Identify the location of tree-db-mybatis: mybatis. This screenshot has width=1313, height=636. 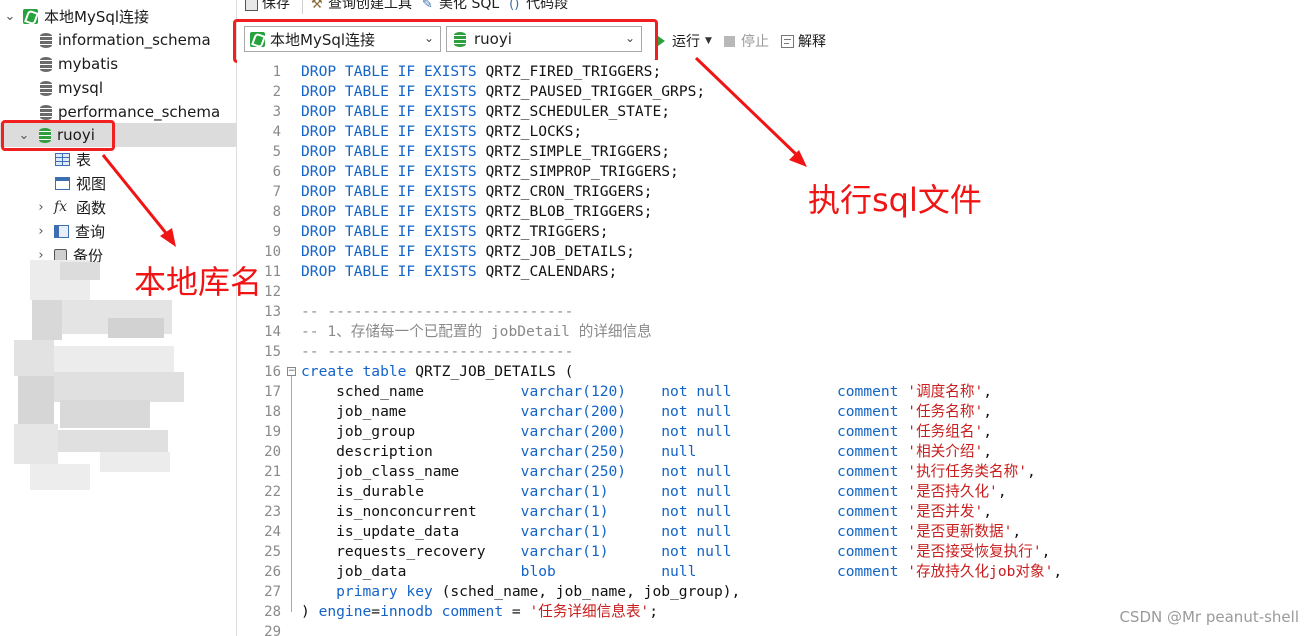
(118, 64).